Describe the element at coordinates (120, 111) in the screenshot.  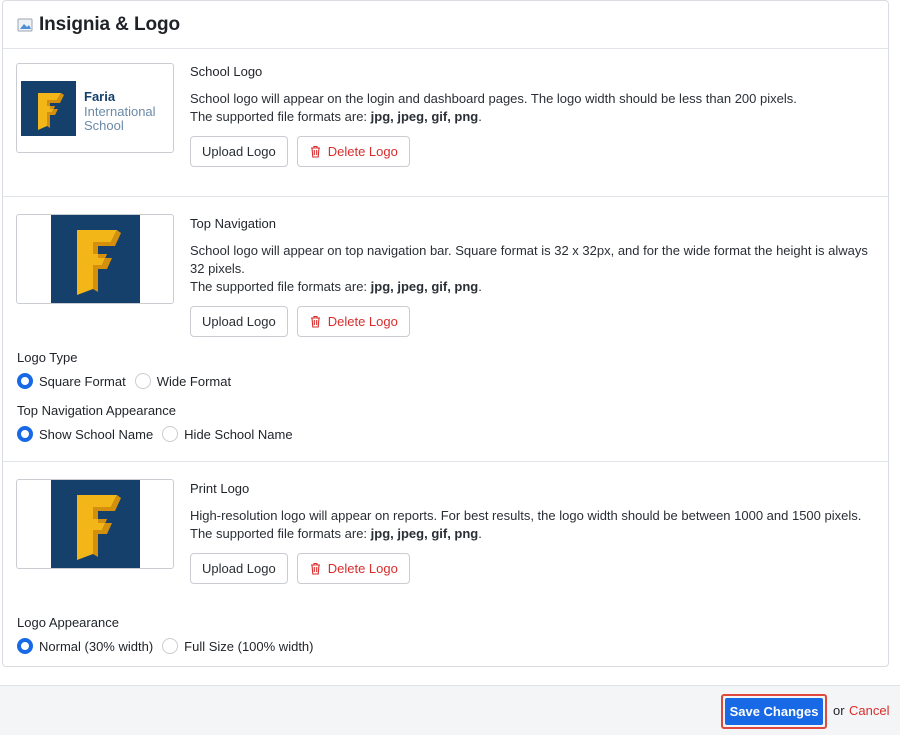
I see `logo-text-line-2: International` at that location.